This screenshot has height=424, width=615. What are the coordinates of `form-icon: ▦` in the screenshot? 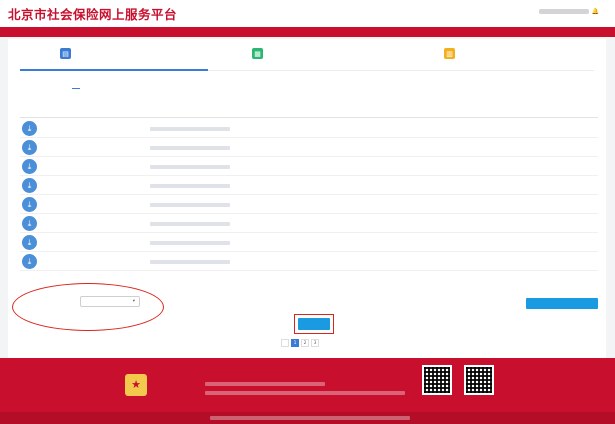 It's located at (257, 53).